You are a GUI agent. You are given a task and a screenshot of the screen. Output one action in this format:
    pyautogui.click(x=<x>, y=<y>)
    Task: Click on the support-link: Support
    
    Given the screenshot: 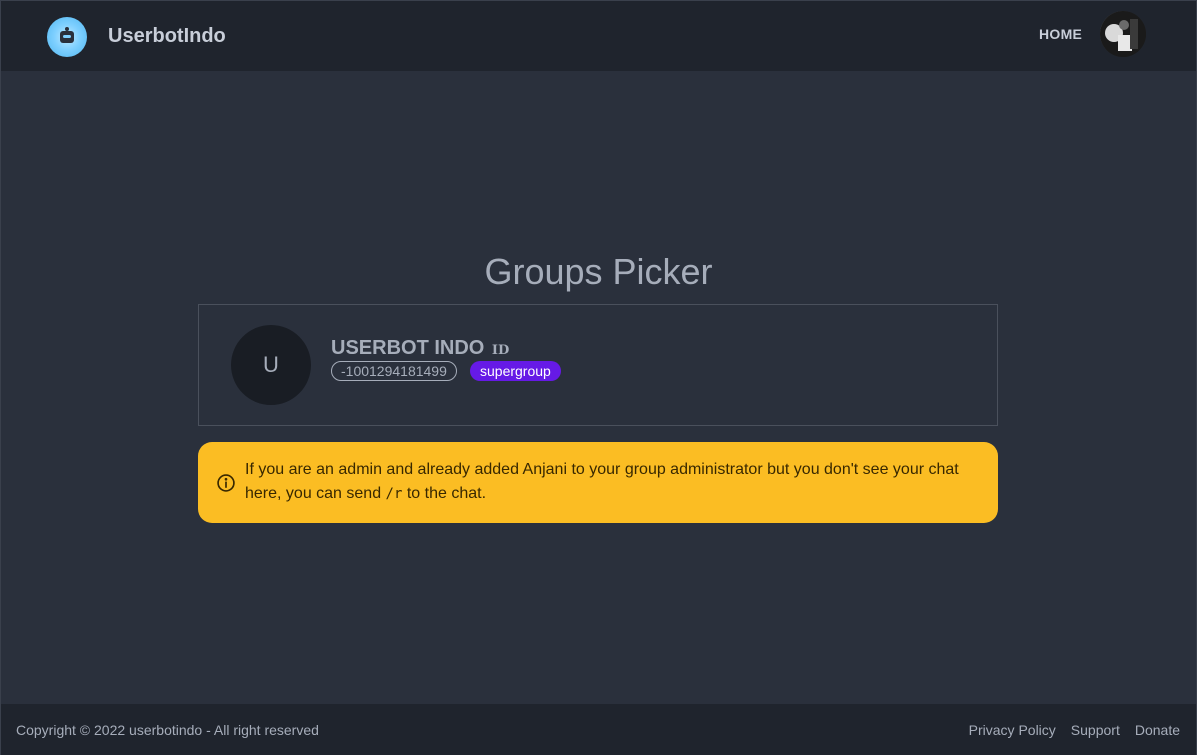 What is the action you would take?
    pyautogui.click(x=1095, y=730)
    